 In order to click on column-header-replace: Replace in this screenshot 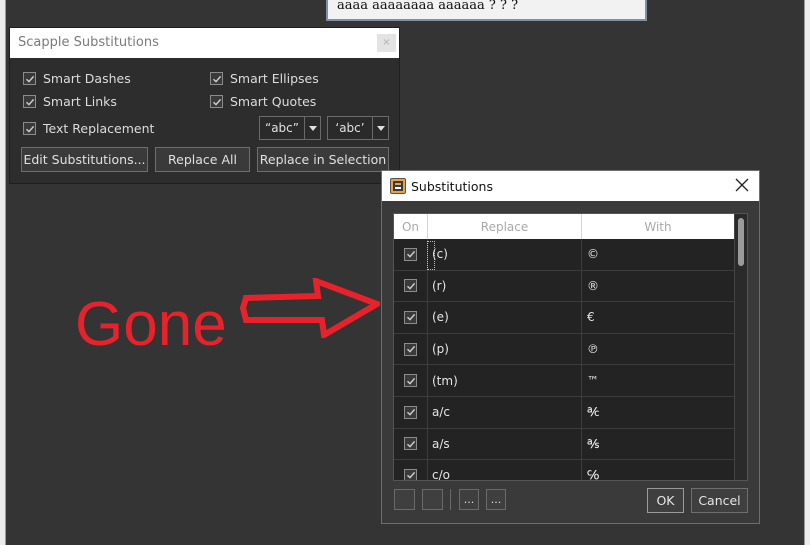, I will do `click(505, 226)`.